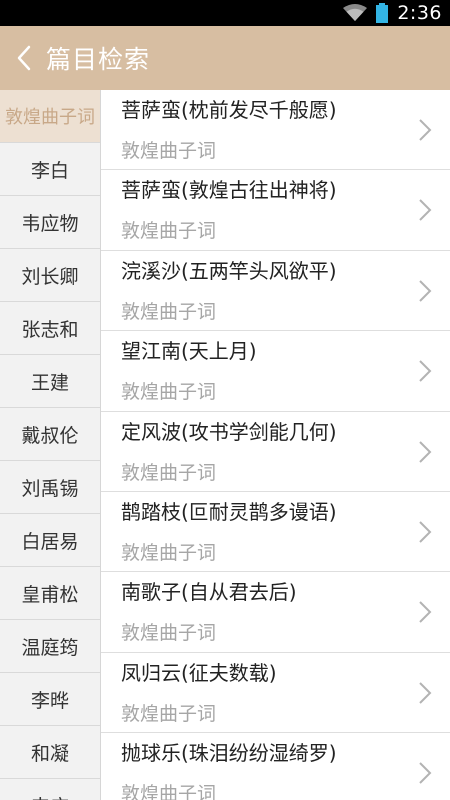  Describe the element at coordinates (50, 275) in the screenshot. I see `sidebar-item-liu-changqing: 刘长卿` at that location.